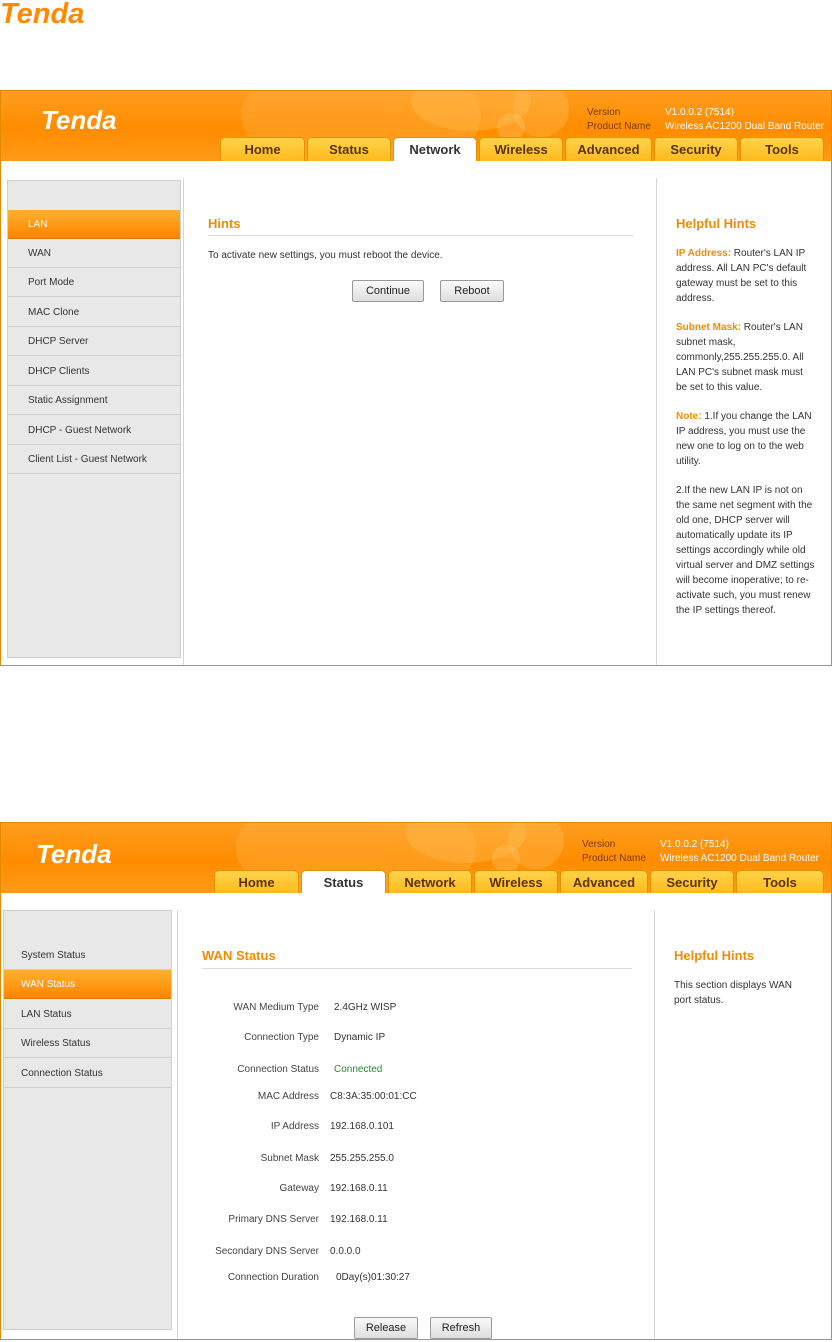  I want to click on field-label: WAN Medium Type, so click(276, 1007).